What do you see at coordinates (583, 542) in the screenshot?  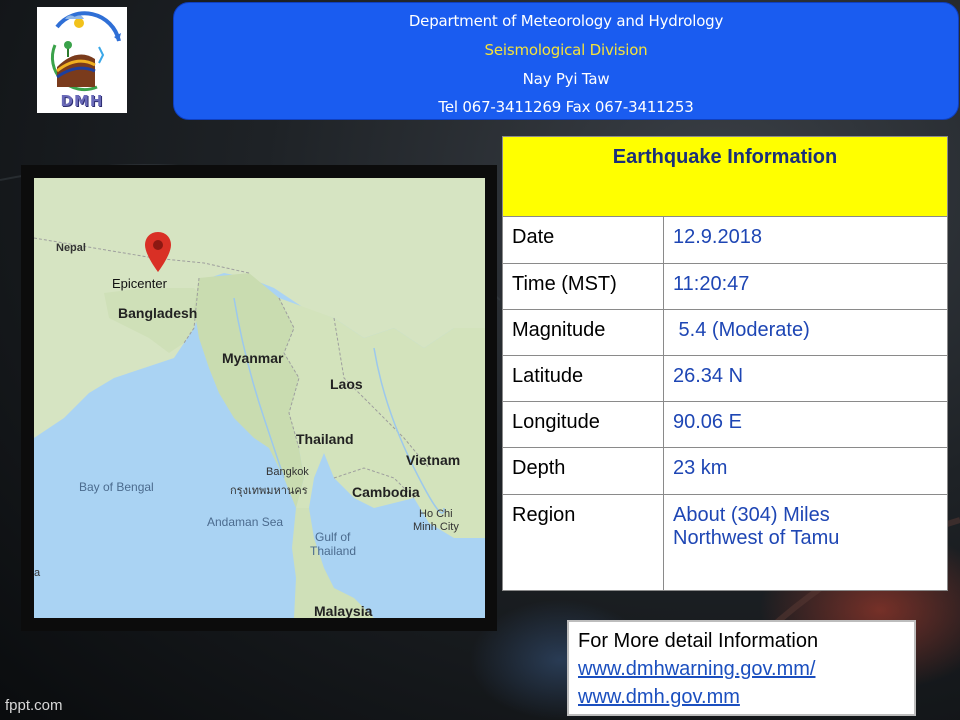 I see `row-label-region: Region` at bounding box center [583, 542].